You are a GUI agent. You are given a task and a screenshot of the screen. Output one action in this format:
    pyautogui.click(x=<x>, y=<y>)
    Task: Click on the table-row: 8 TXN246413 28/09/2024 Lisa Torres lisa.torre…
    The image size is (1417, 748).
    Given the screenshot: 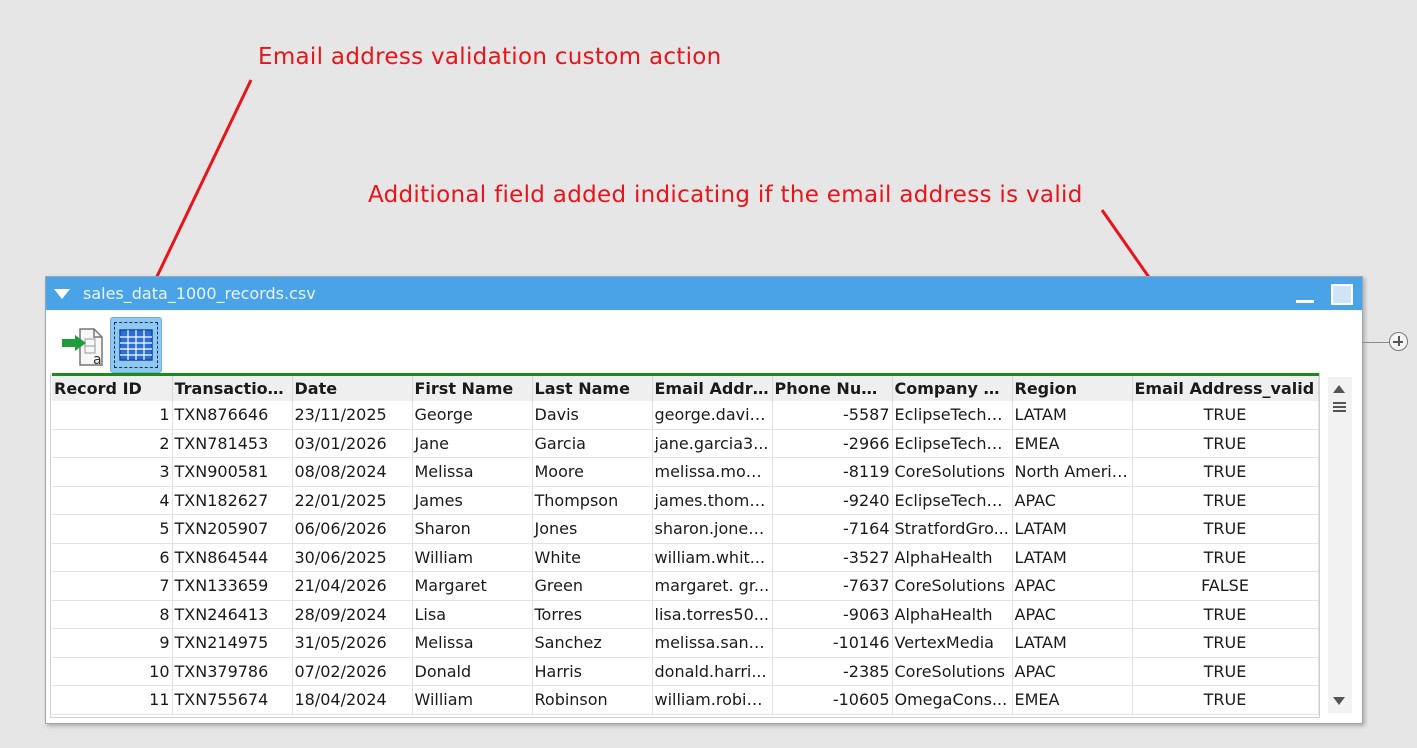 What is the action you would take?
    pyautogui.click(x=685, y=614)
    